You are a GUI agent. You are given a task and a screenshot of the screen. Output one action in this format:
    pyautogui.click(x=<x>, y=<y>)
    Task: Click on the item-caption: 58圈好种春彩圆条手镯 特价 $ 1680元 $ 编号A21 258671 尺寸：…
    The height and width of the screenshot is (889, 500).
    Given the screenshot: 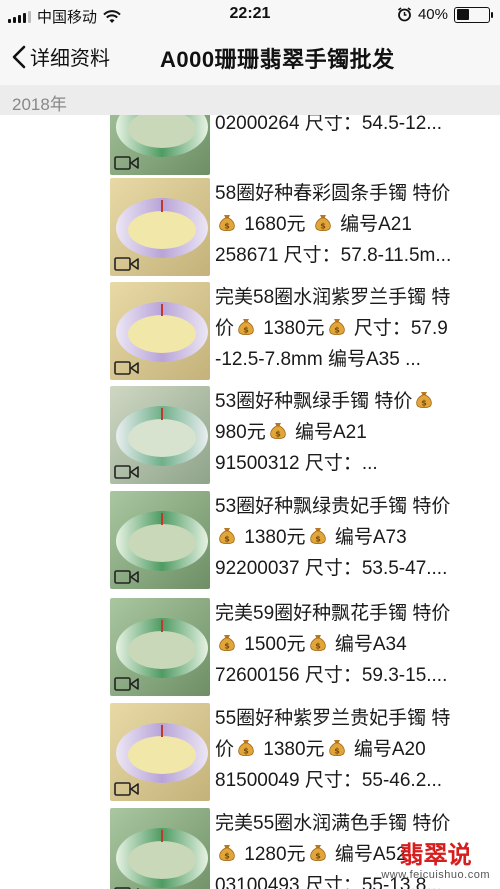 What is the action you would take?
    pyautogui.click(x=356, y=227)
    